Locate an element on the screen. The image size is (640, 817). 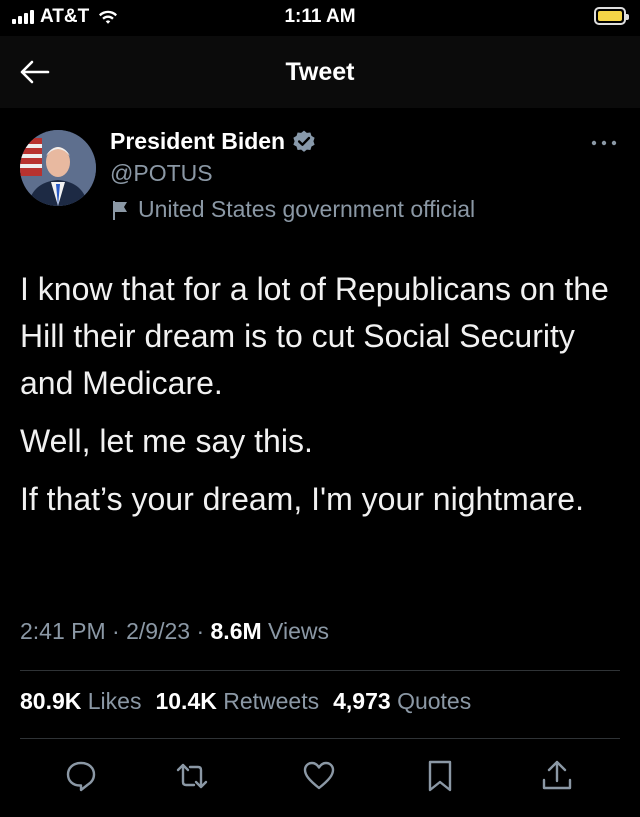
avatar-image is located at coordinates (58, 168).